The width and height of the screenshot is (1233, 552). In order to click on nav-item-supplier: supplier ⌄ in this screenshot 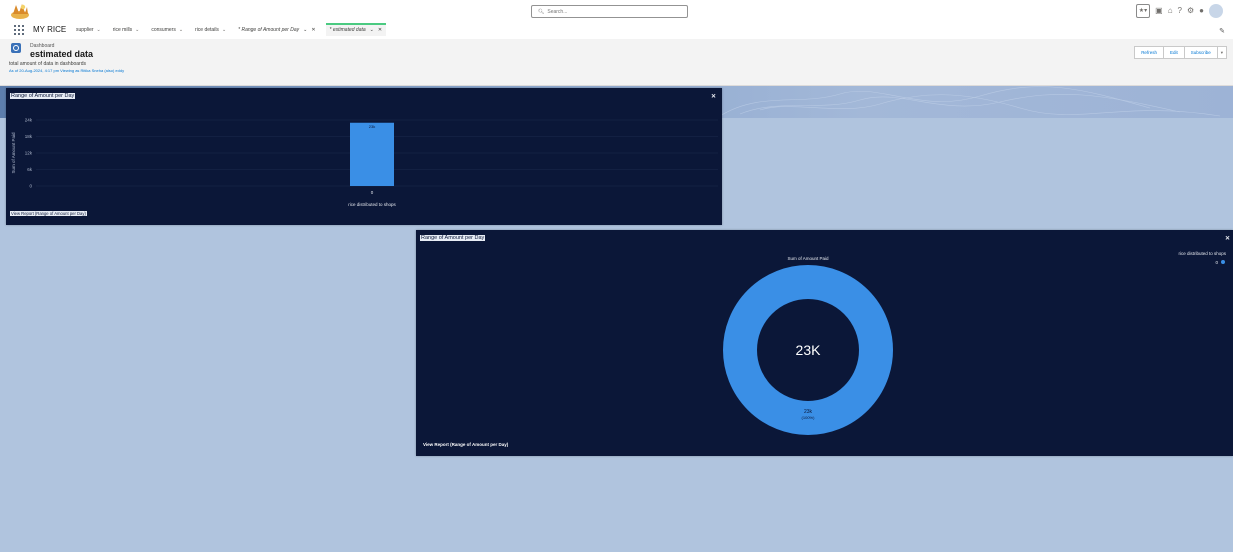, I will do `click(88, 31)`.